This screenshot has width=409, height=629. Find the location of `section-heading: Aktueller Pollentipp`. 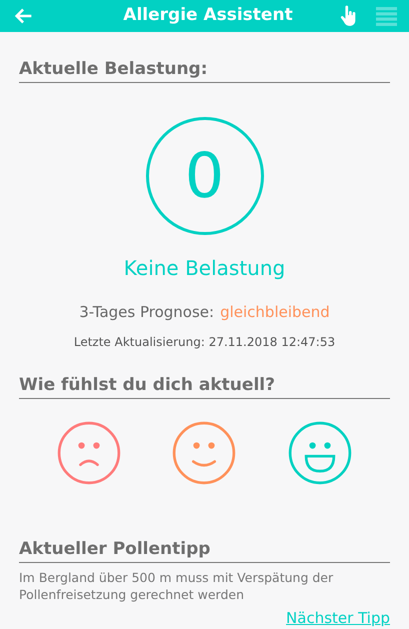

section-heading: Aktueller Pollentipp is located at coordinates (114, 548).